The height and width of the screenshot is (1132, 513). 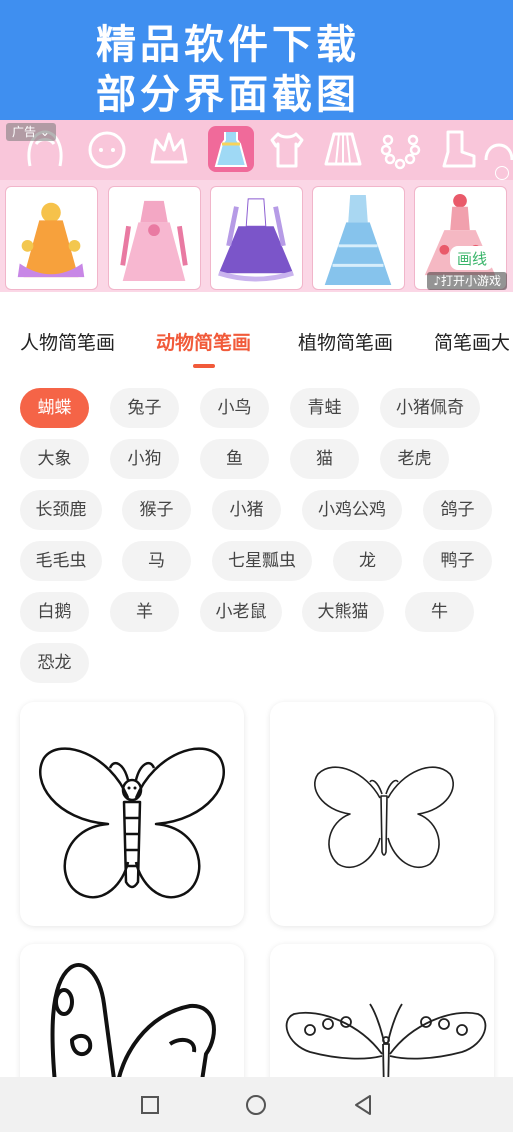 What do you see at coordinates (256, 238) in the screenshot?
I see `dress-card-purple` at bounding box center [256, 238].